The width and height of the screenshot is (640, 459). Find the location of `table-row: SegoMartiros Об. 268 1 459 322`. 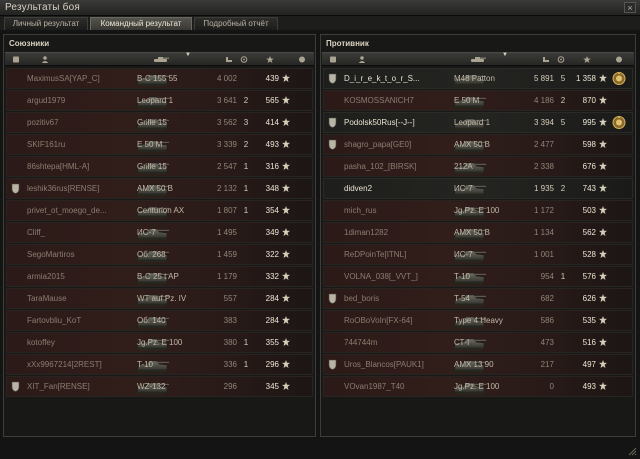

table-row: SegoMartiros Об. 268 1 459 322 is located at coordinates (159, 254).